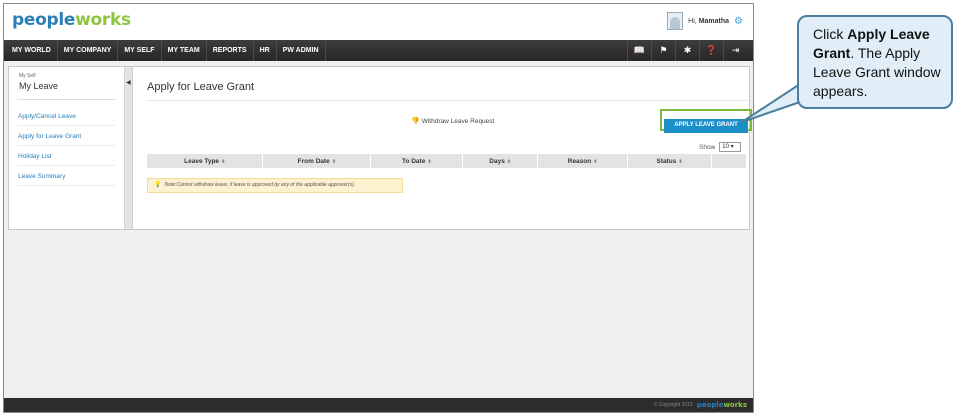  I want to click on avatar, so click(675, 21).